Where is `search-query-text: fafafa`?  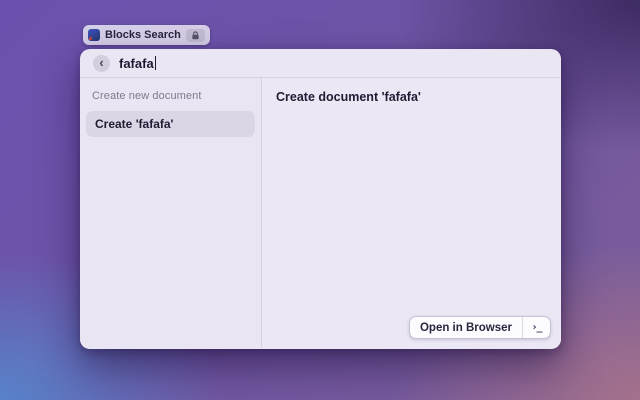
search-query-text: fafafa is located at coordinates (136, 63).